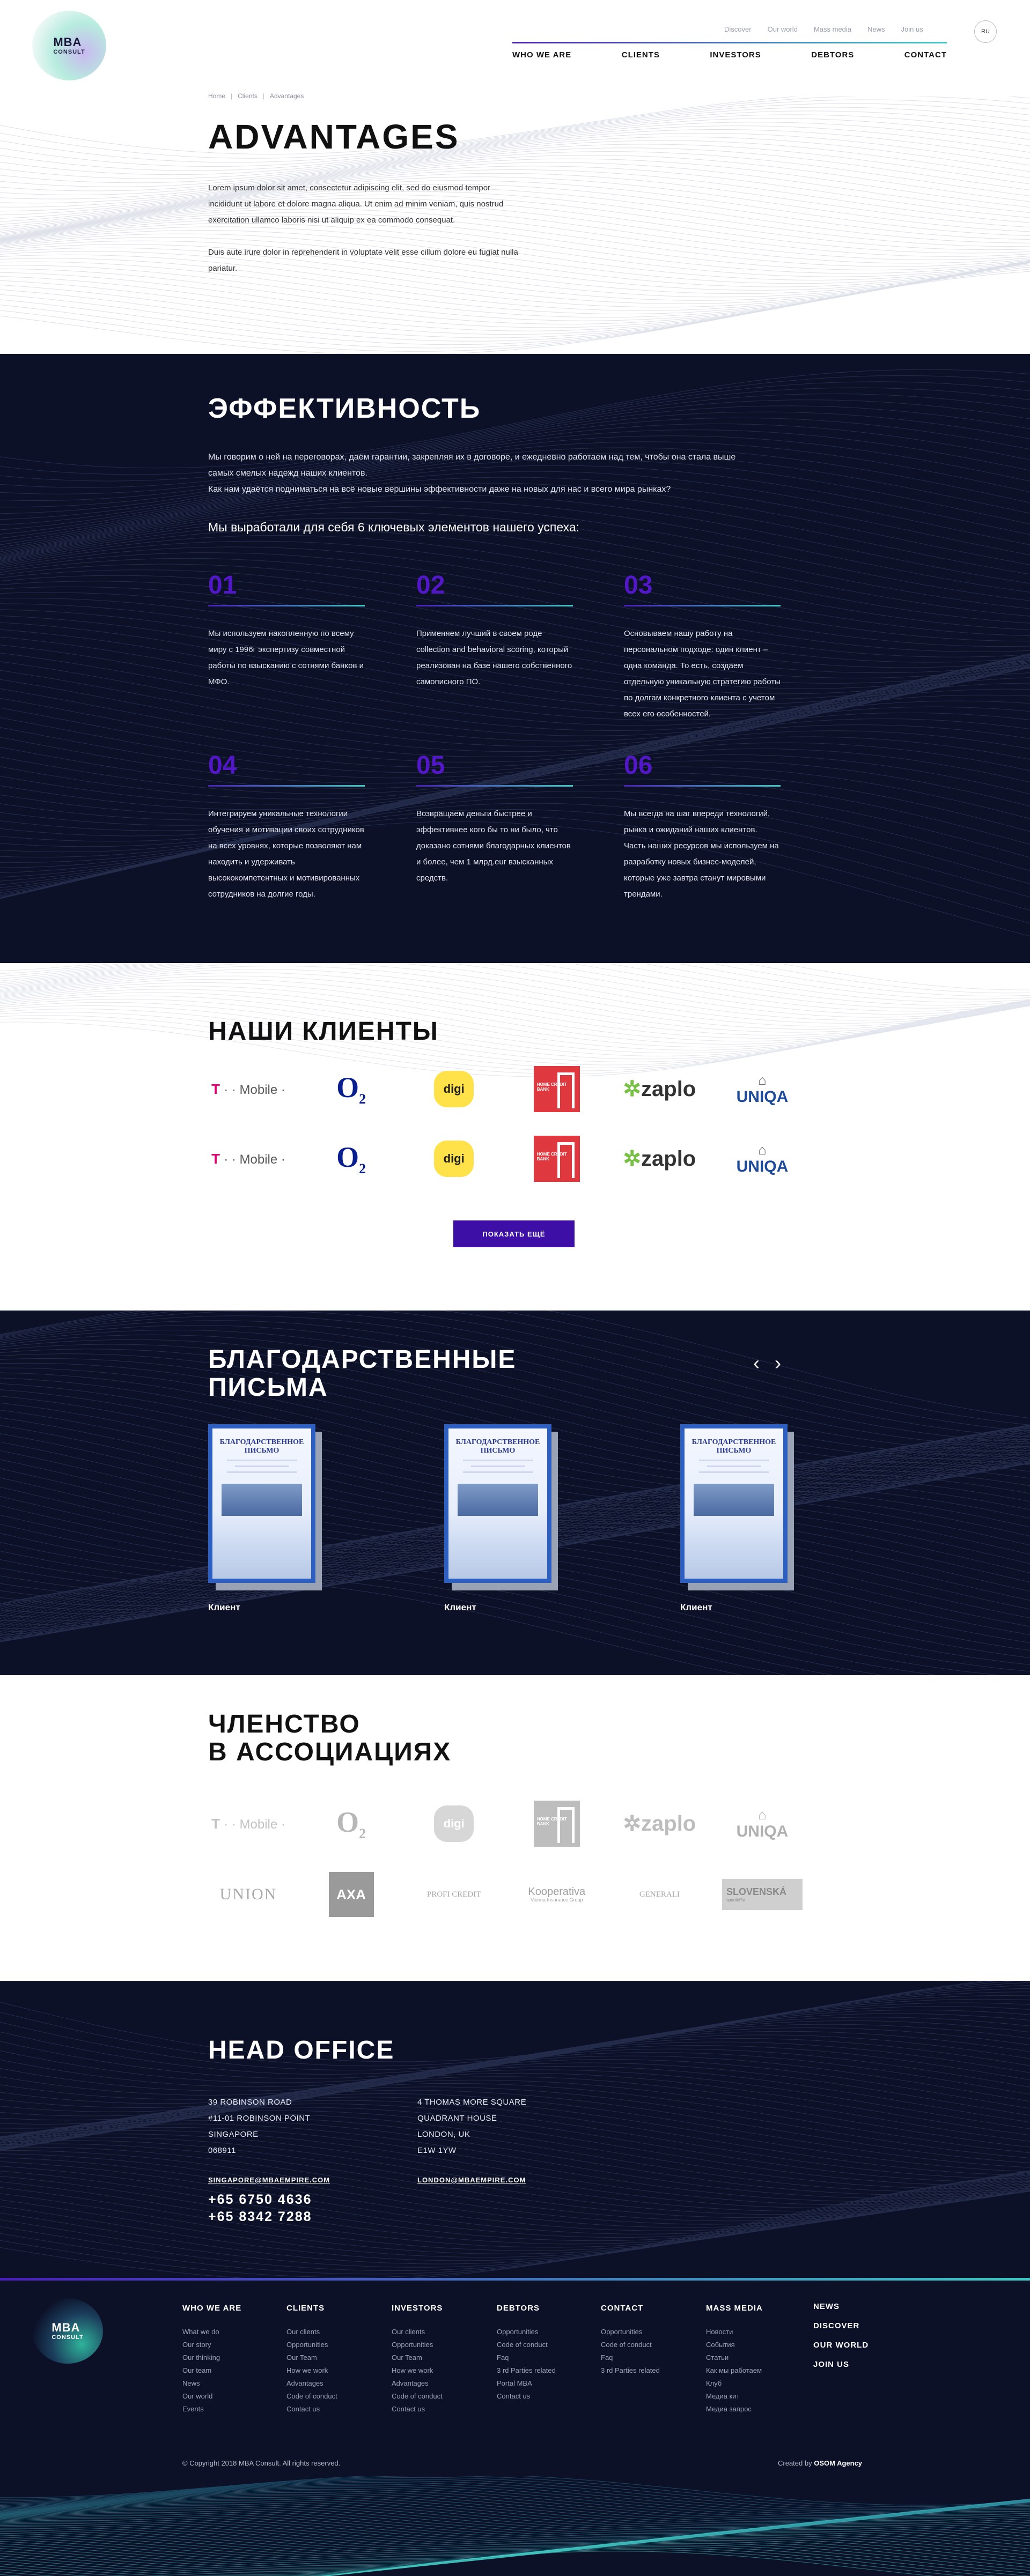 The width and height of the screenshot is (1030, 2576). What do you see at coordinates (735, 2308) in the screenshot?
I see `footer-column-title: MASS MEDIA` at bounding box center [735, 2308].